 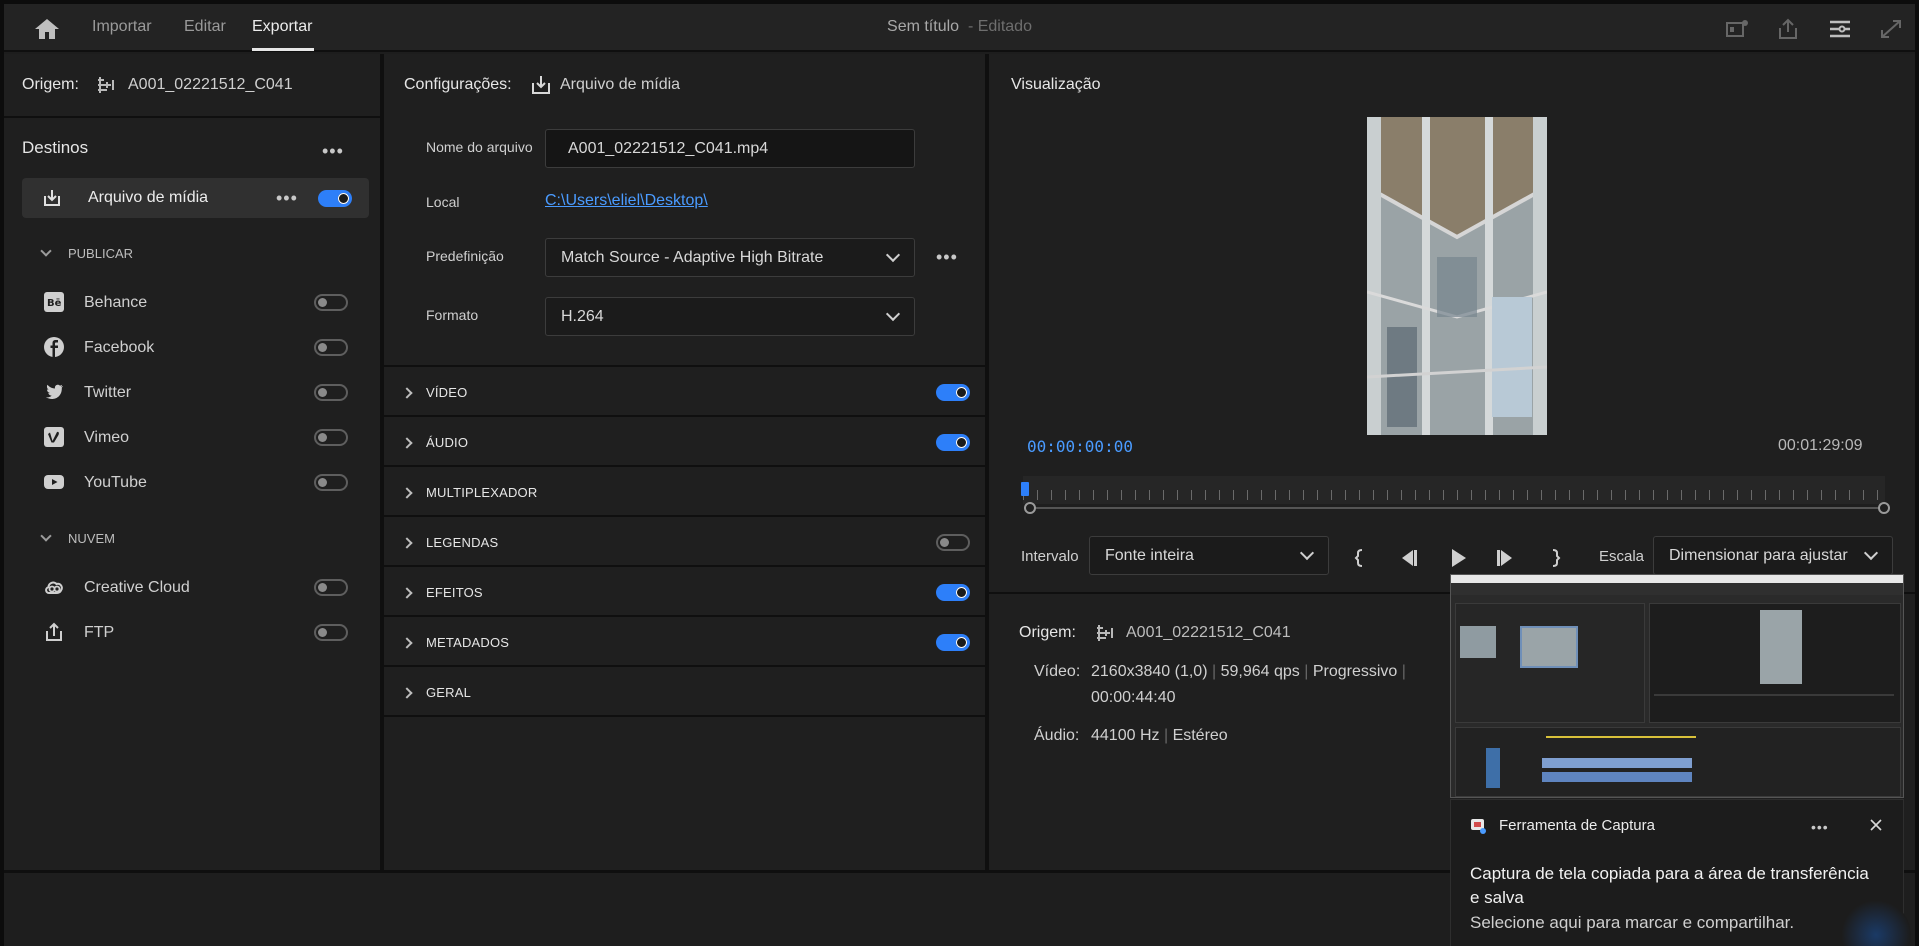 I want to click on mini-timeline, so click(x=1678, y=762).